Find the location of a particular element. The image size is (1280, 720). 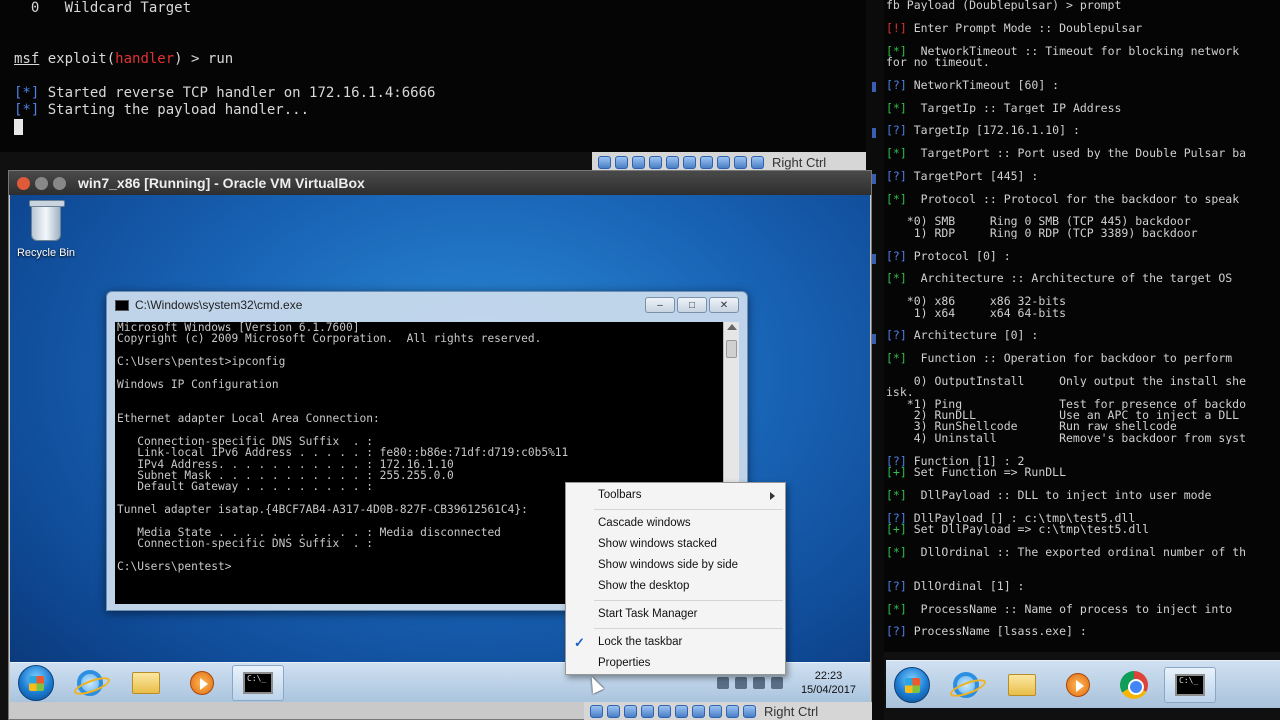

console-line: Windows IP Configuration is located at coordinates (198, 384).